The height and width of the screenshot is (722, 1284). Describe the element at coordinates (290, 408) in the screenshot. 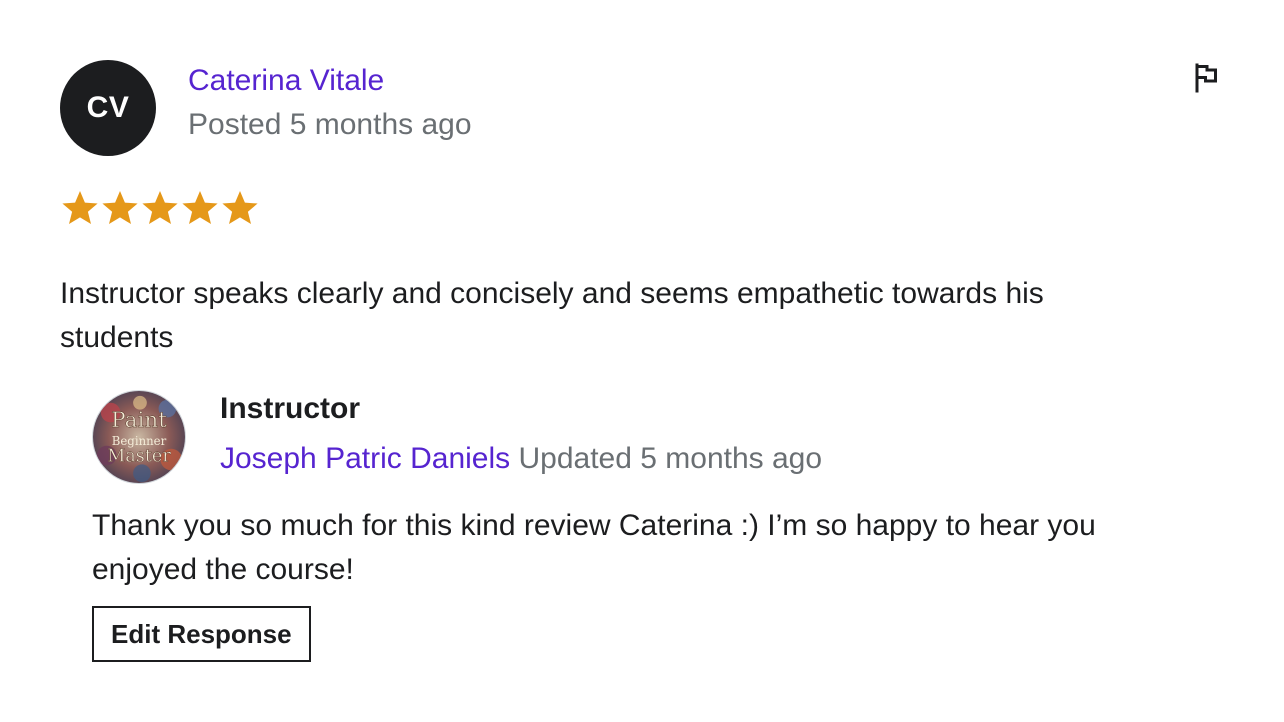

I see `instructor-label: Instructor` at that location.